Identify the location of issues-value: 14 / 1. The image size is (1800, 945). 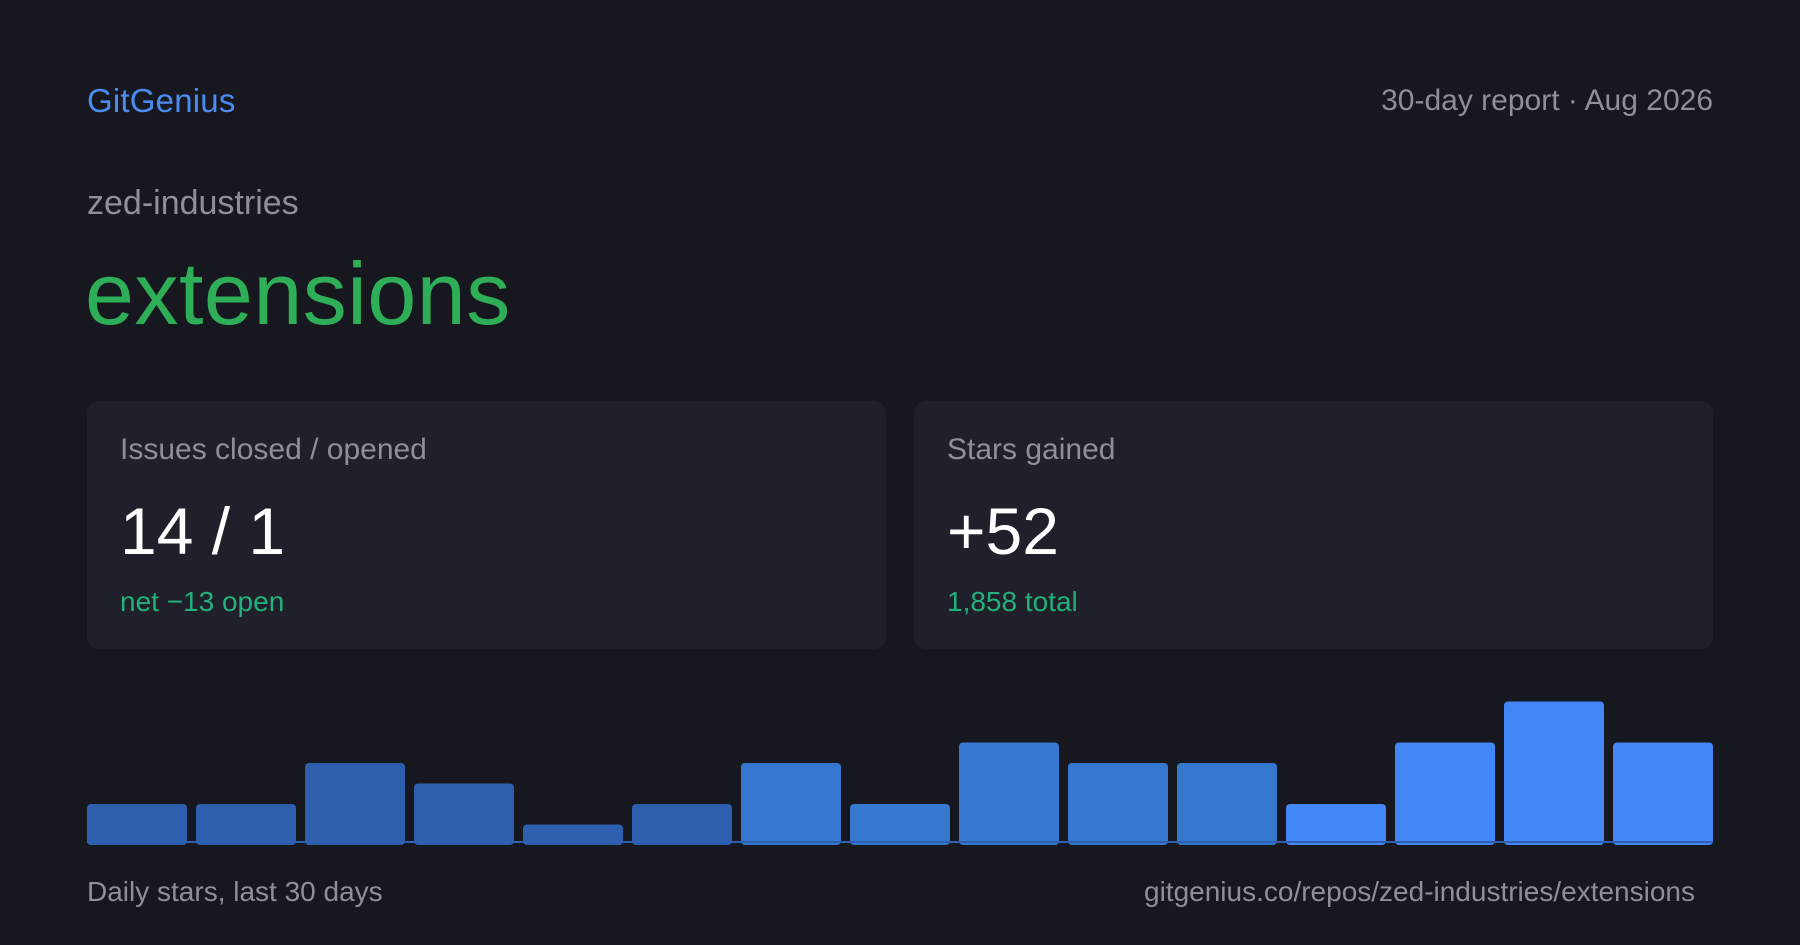
(203, 531).